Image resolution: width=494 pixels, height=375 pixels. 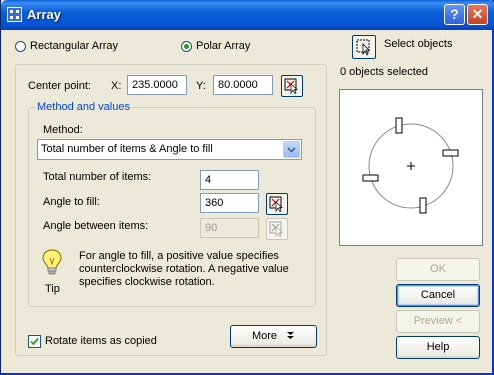 What do you see at coordinates (243, 85) in the screenshot?
I see `center-y-input: 80.0000` at bounding box center [243, 85].